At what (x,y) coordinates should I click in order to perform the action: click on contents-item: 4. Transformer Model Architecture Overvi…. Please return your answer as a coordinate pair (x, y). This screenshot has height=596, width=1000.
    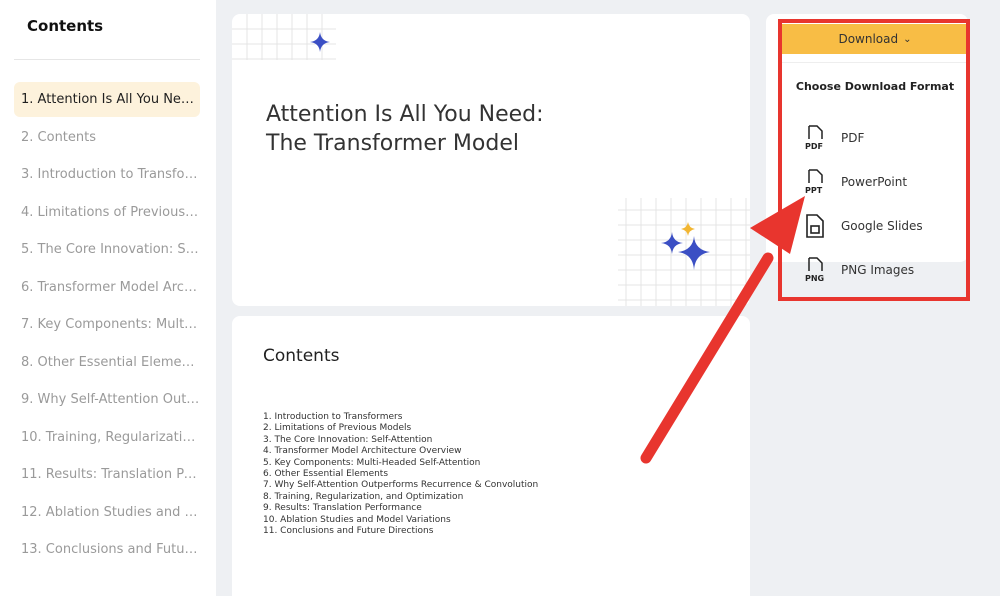
    Looking at the image, I should click on (362, 451).